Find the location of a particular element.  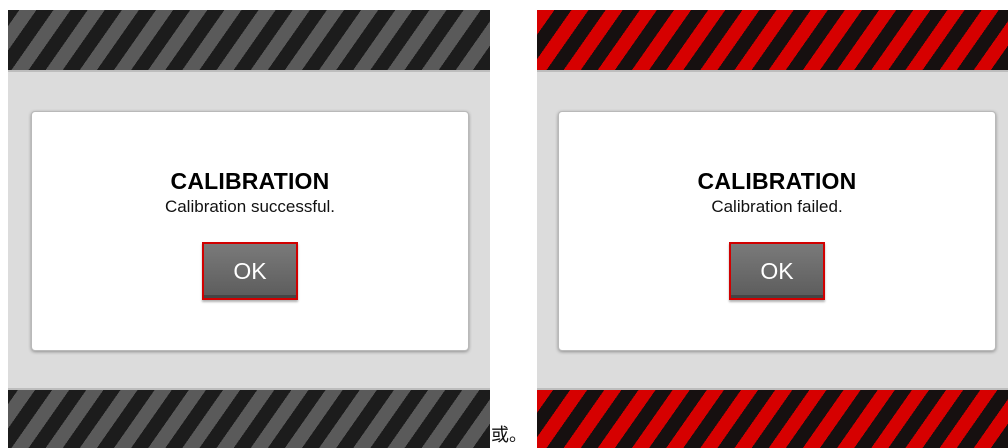

separator-text: 或。 is located at coordinates (509, 435).